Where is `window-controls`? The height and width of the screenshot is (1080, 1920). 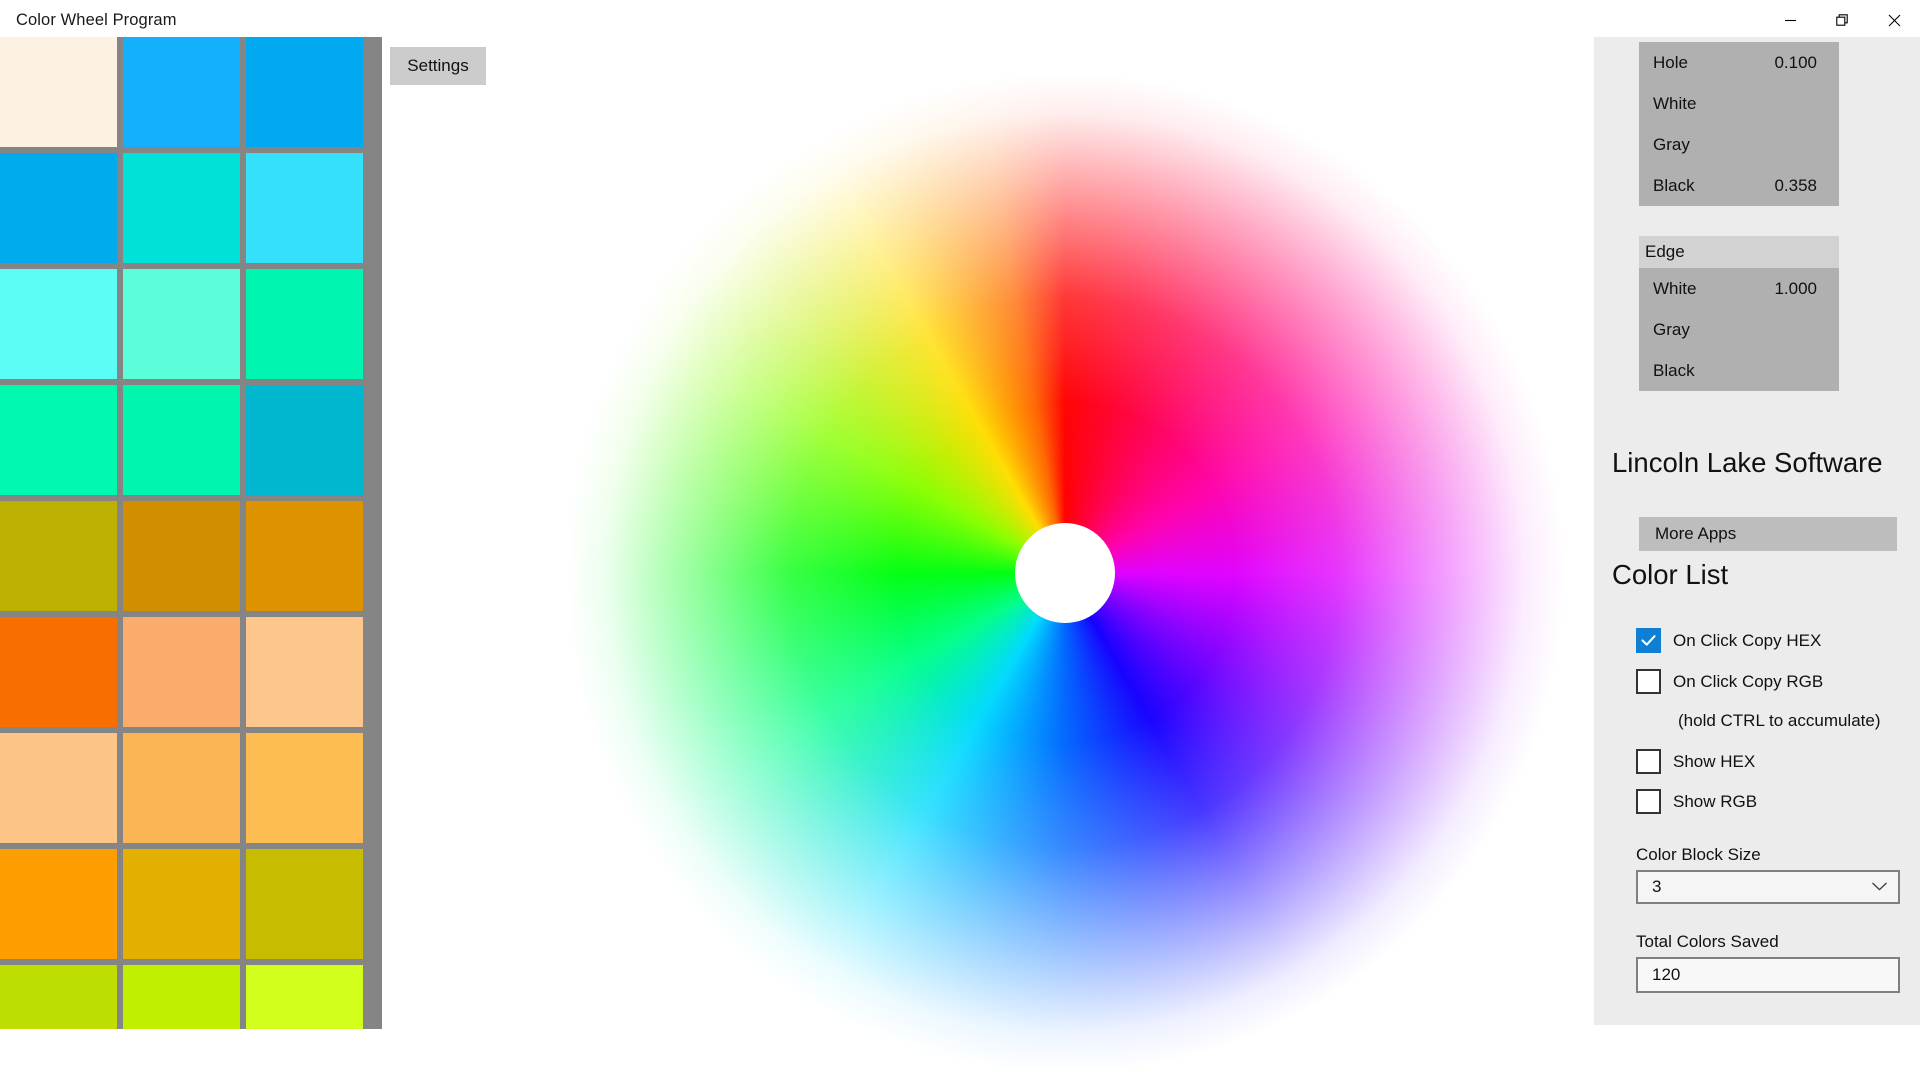
window-controls is located at coordinates (1842, 20).